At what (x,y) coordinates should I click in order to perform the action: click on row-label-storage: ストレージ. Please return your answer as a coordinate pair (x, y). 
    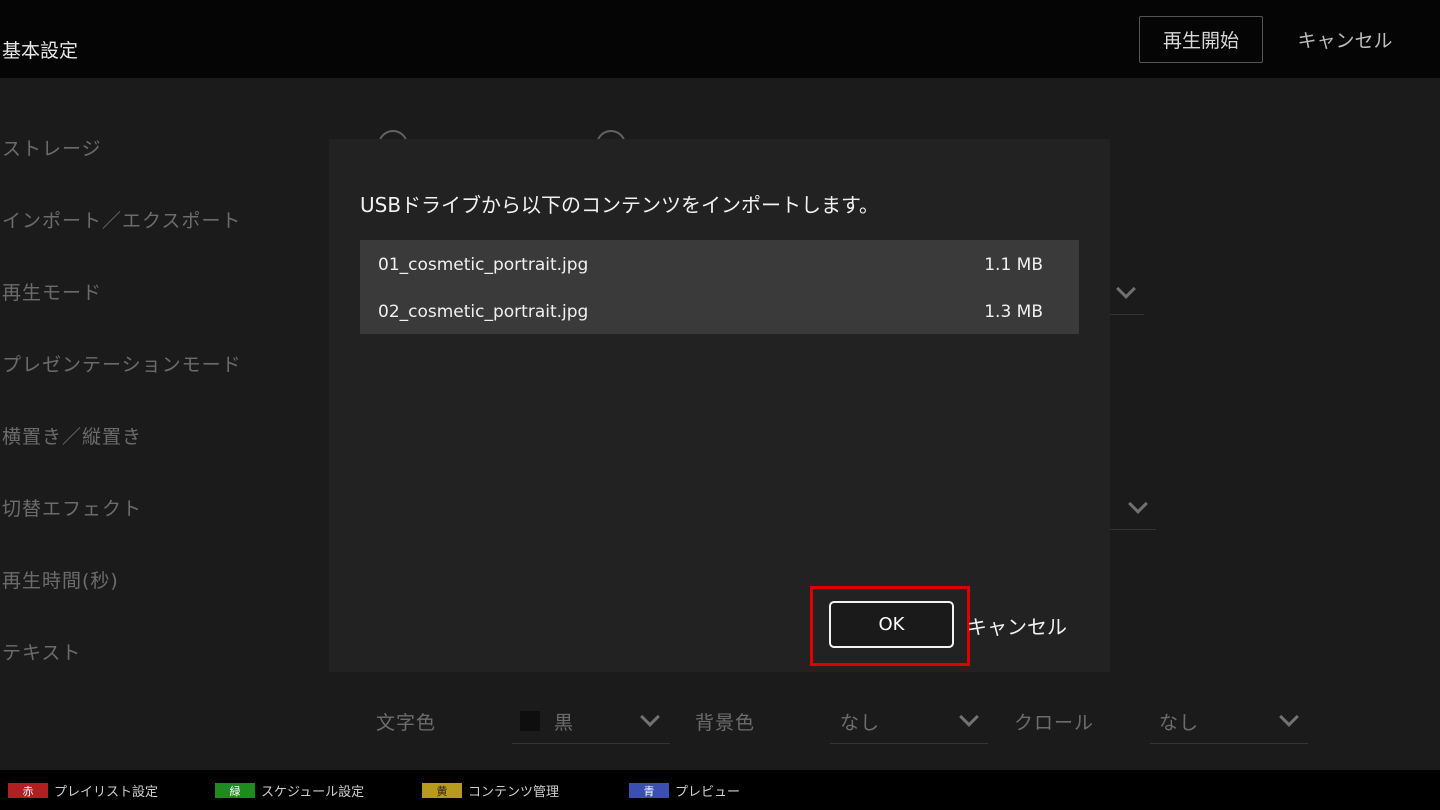
    Looking at the image, I should click on (52, 149).